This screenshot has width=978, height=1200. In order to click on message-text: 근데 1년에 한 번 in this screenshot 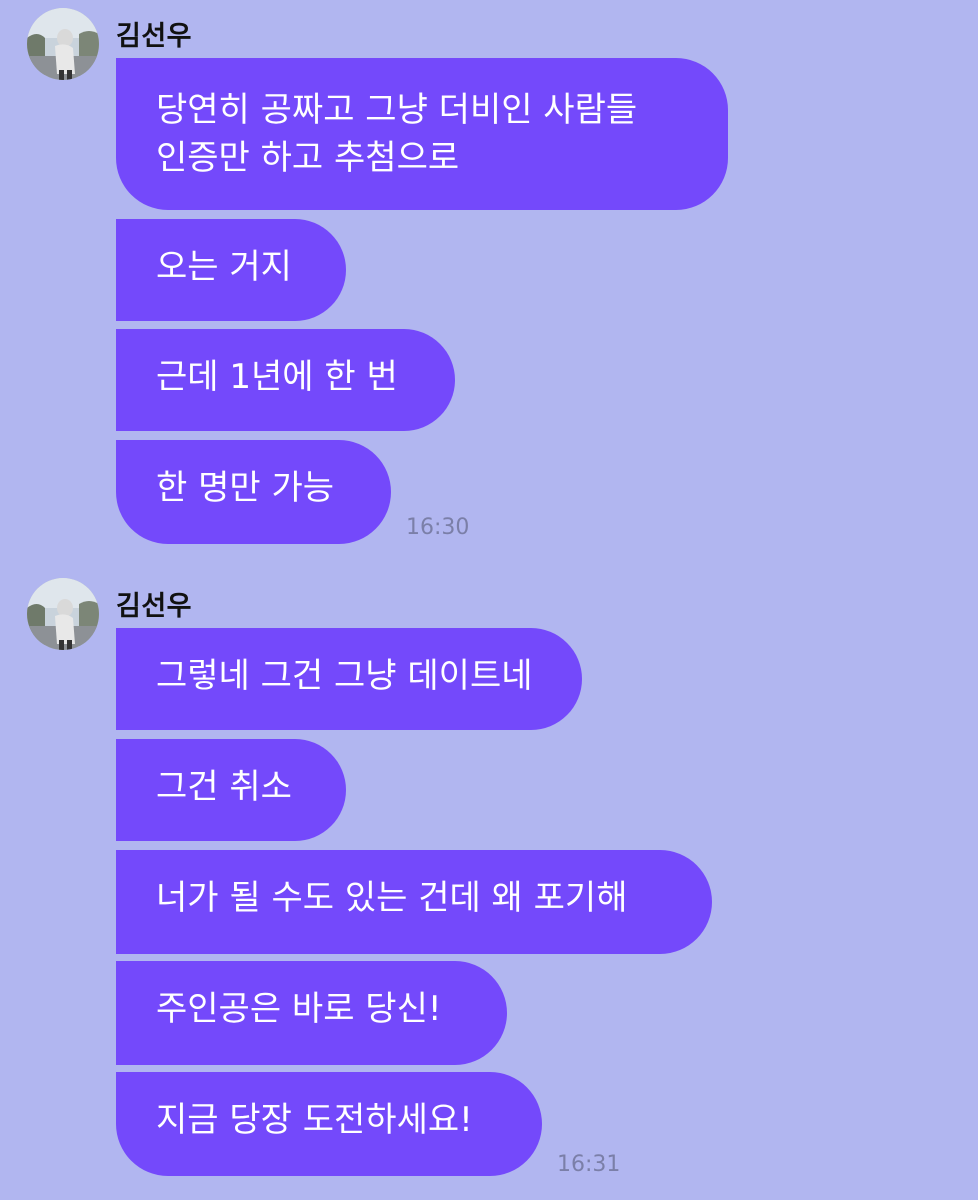, I will do `click(277, 377)`.